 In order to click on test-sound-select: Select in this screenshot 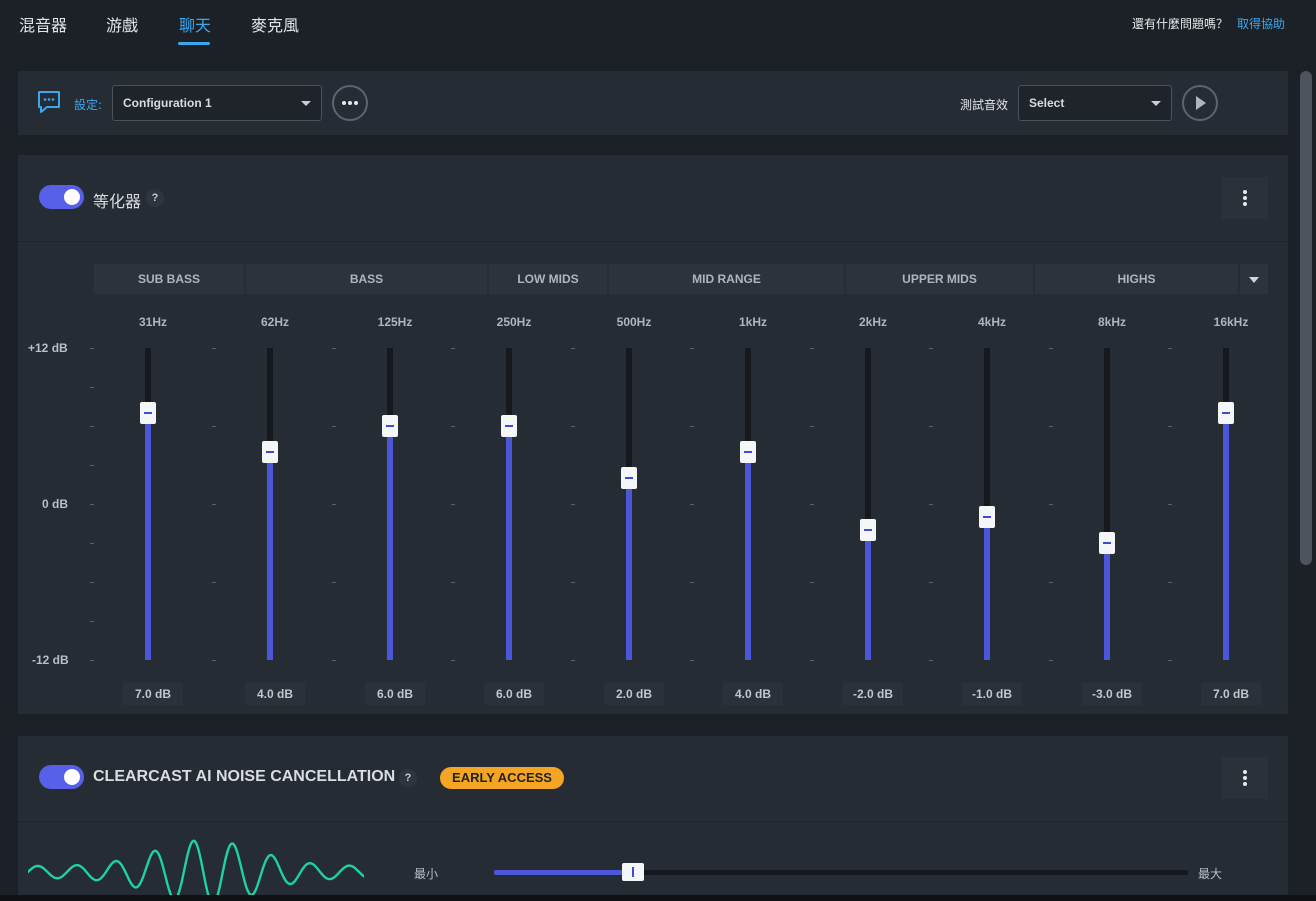, I will do `click(1095, 103)`.